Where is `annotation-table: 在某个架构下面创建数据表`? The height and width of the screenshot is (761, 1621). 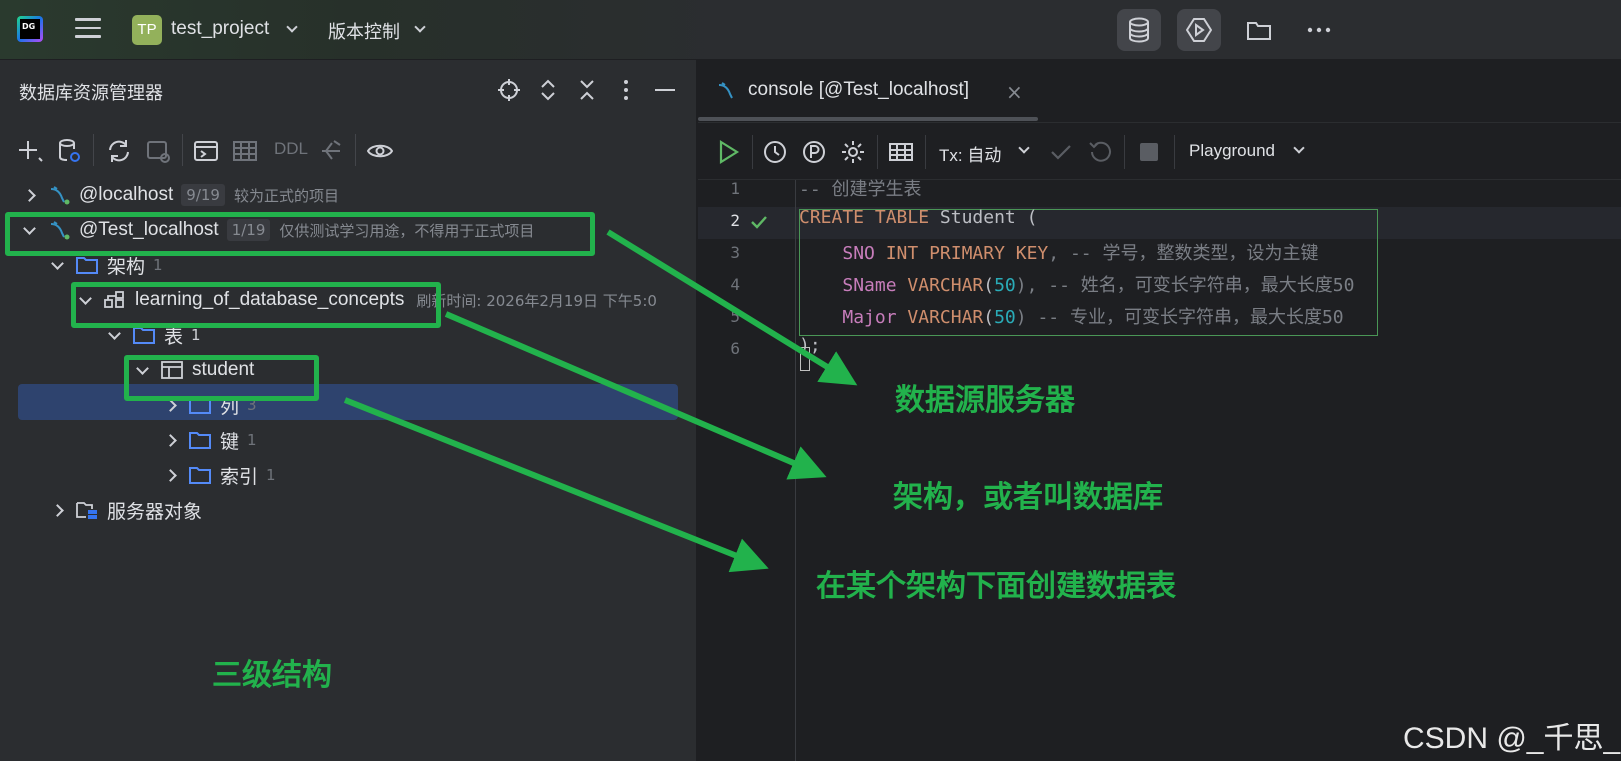 annotation-table: 在某个架构下面创建数据表 is located at coordinates (996, 586).